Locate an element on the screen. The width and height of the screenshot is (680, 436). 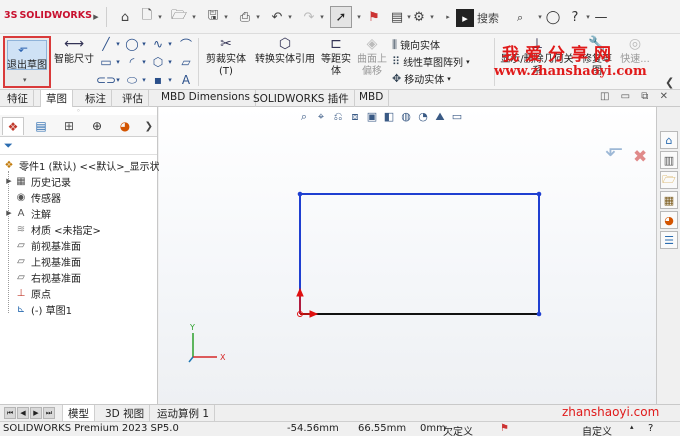
save-icon: 🖫 is located at coordinates (213, 17).